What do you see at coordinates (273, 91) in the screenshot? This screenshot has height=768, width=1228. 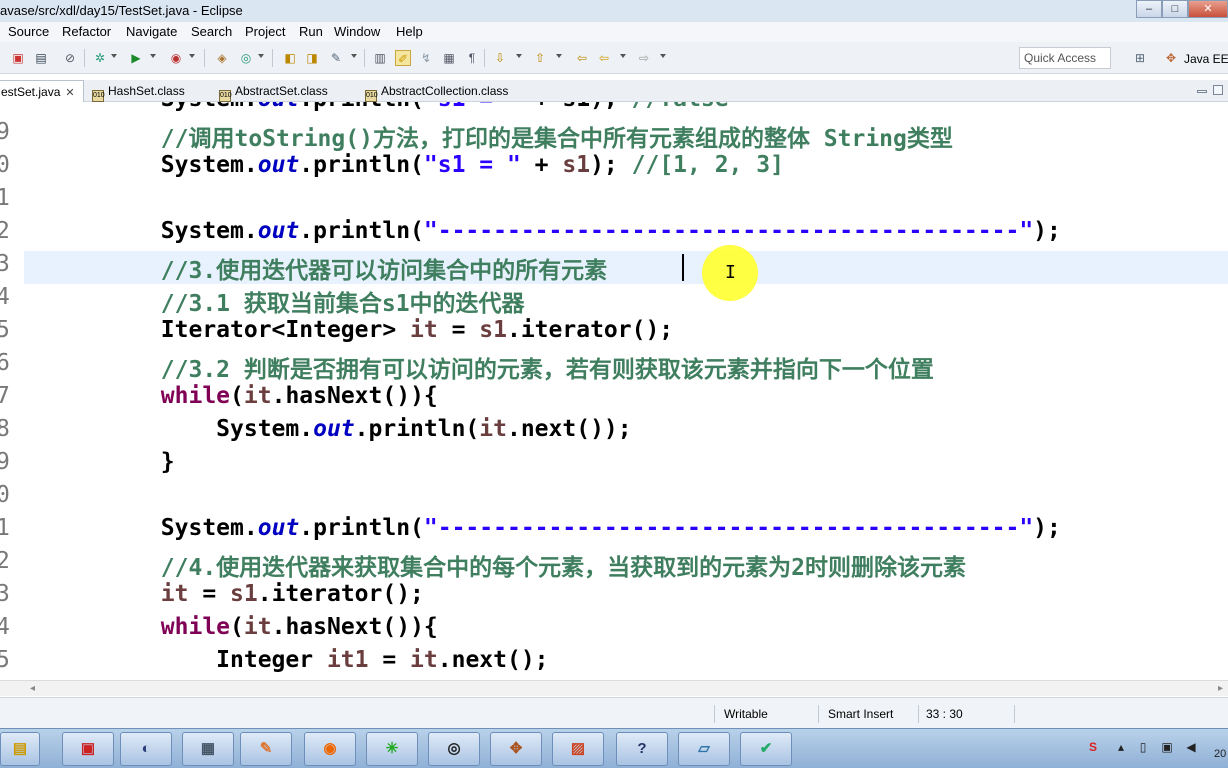 I see `tab-abstractset-class: 010 AbstractSet.class` at bounding box center [273, 91].